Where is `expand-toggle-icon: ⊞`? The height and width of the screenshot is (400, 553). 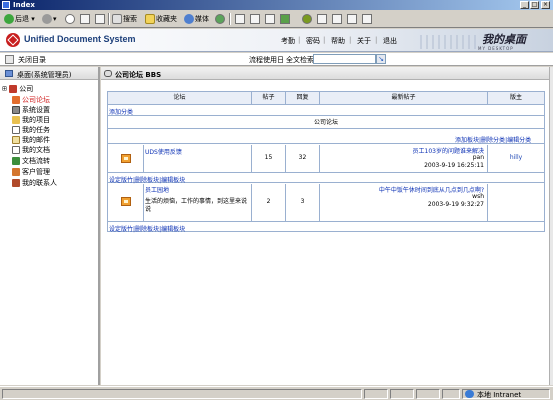 expand-toggle-icon: ⊞ is located at coordinates (4, 89).